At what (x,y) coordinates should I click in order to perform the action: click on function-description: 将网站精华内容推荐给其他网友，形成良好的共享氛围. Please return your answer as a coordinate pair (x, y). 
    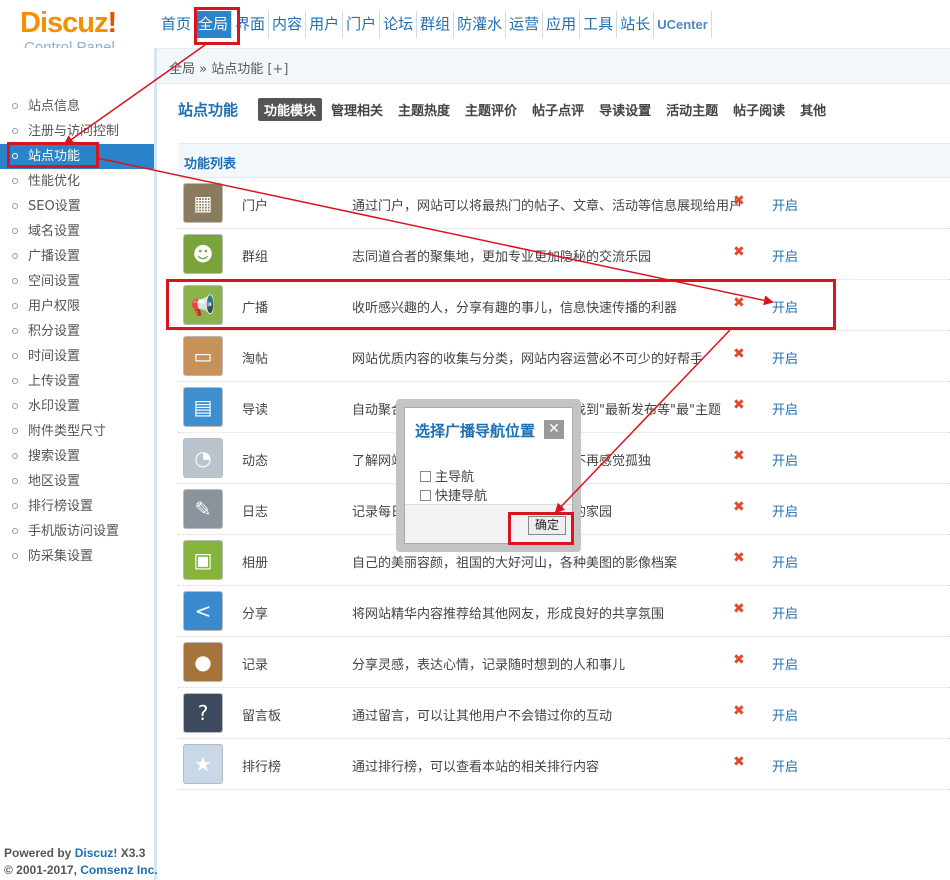
    Looking at the image, I should click on (508, 614).